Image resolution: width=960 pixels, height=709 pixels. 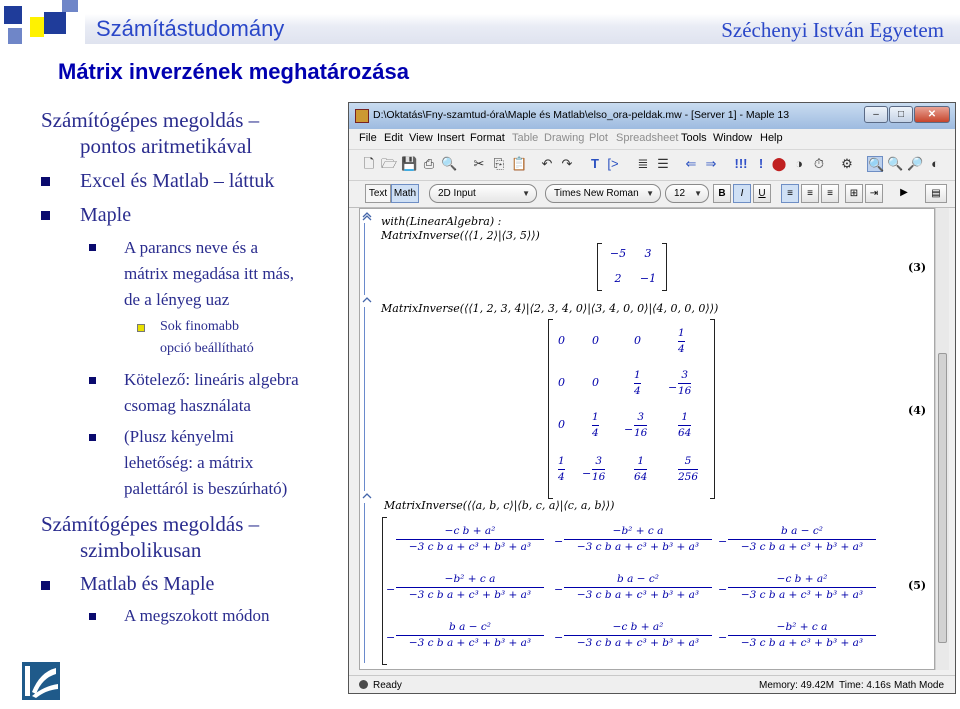 I want to click on menu-window: Window, so click(x=732, y=138).